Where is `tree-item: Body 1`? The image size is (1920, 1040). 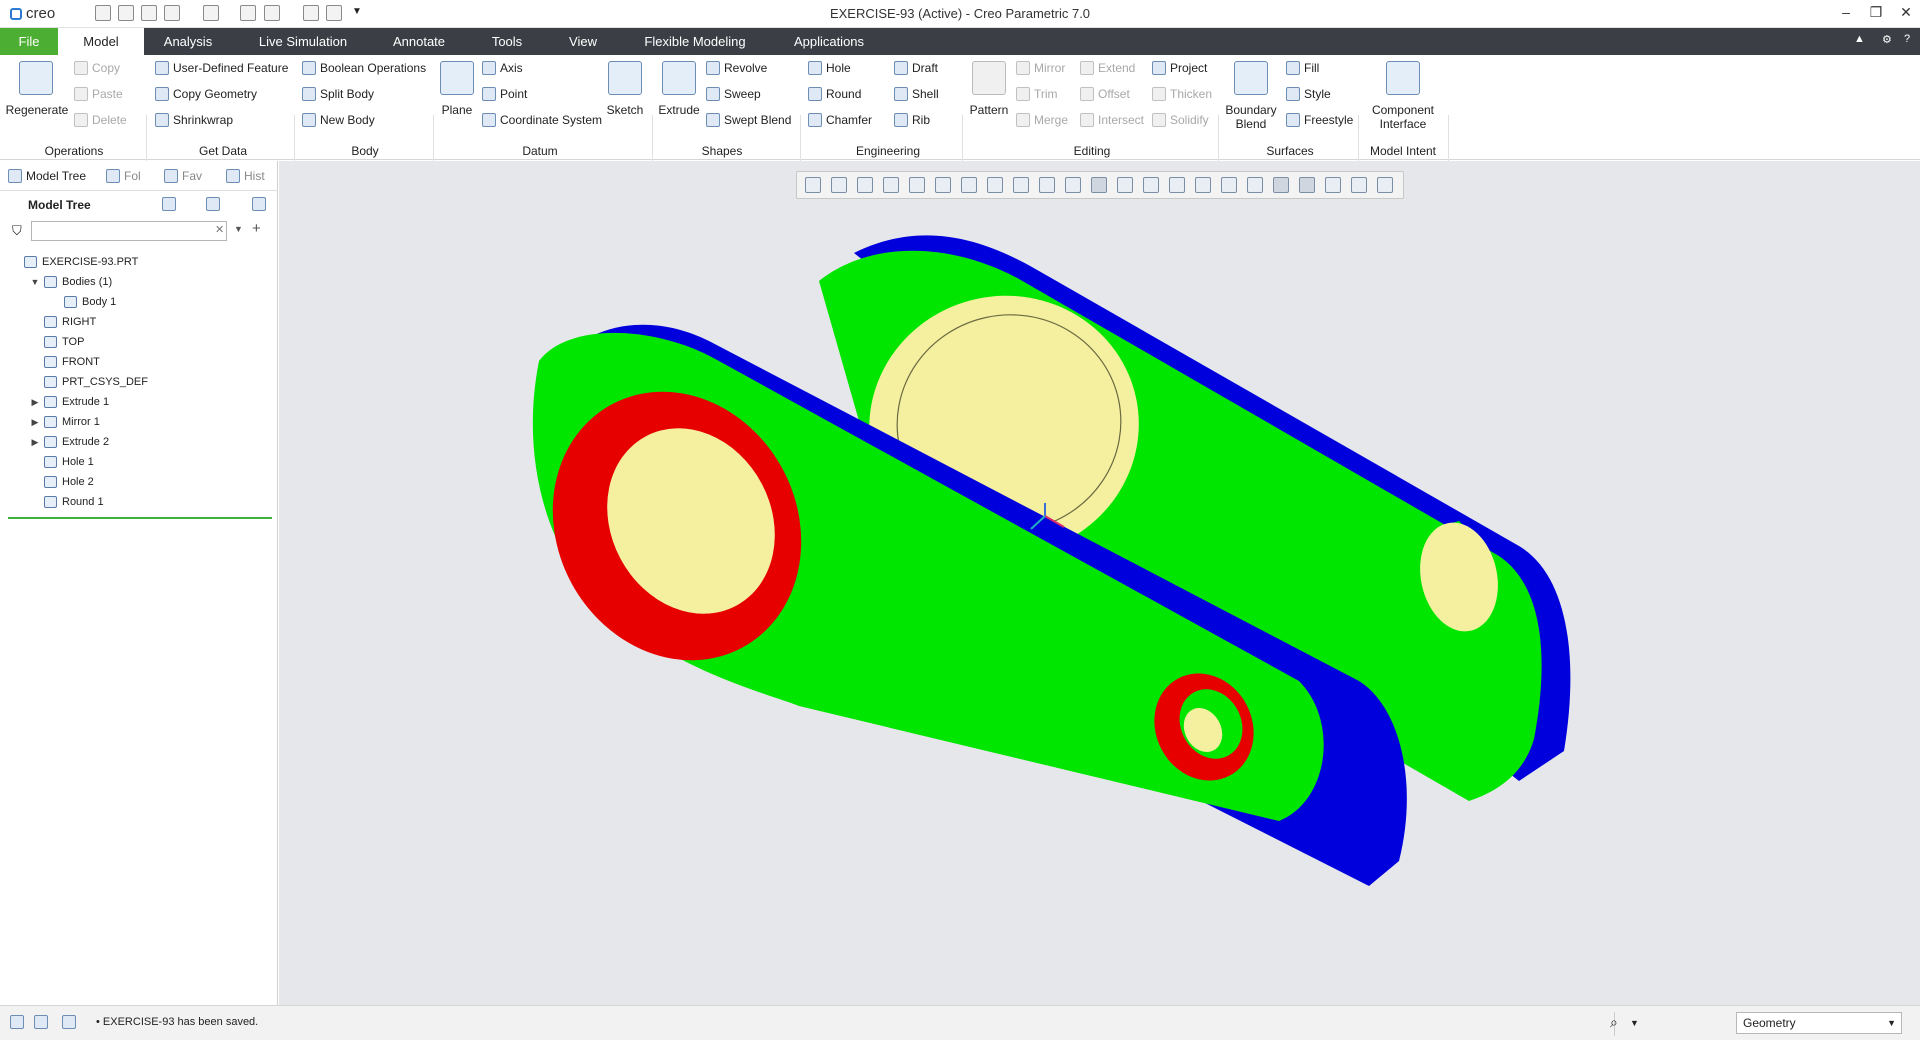 tree-item: Body 1 is located at coordinates (58, 302).